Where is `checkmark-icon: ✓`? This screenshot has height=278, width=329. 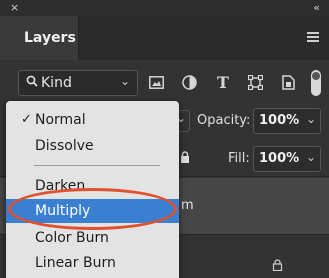 checkmark-icon: ✓ is located at coordinates (26, 119).